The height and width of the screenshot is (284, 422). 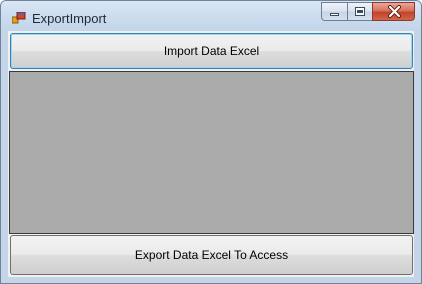 I want to click on maximize-icon, so click(x=360, y=11).